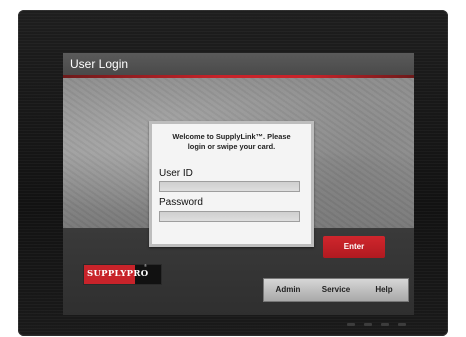  Describe the element at coordinates (145, 265) in the screenshot. I see `logo-registered-mark: ®` at that location.